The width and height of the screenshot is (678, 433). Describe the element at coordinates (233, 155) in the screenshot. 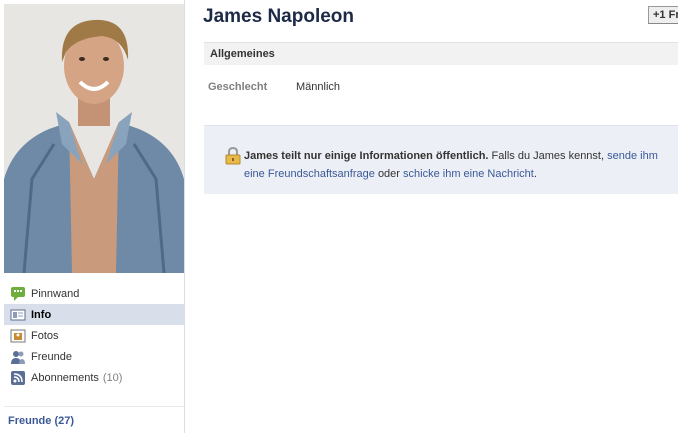

I see `lock-icon` at that location.